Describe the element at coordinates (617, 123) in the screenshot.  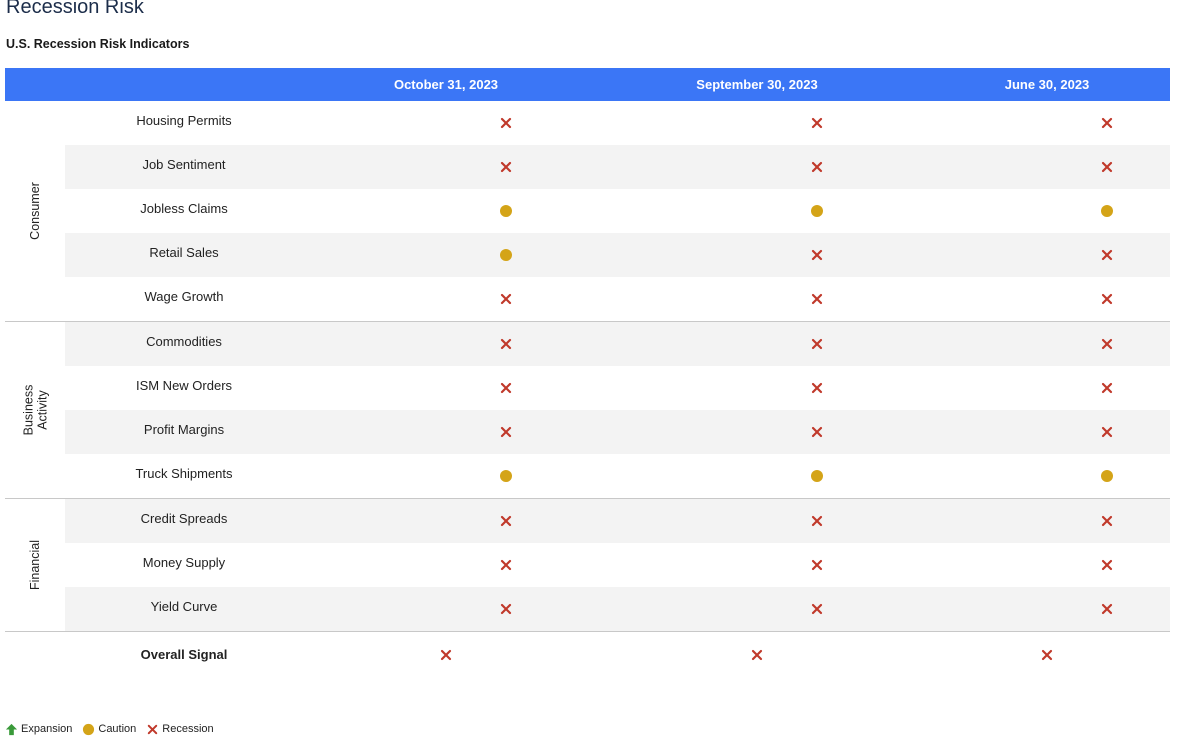
I see `table-row: Housing Permits` at that location.